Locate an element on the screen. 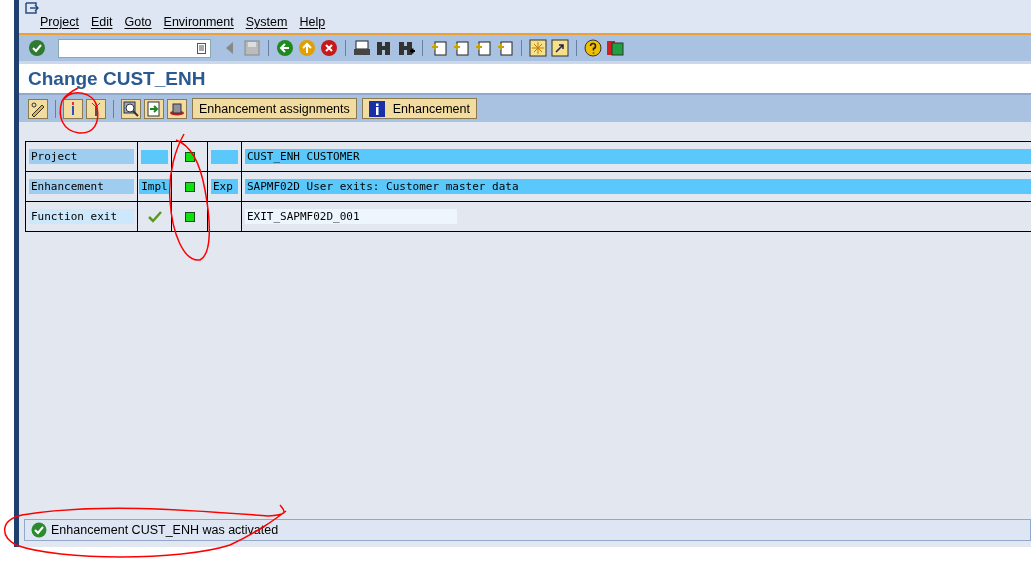 The height and width of the screenshot is (562, 1031). menu-item: Help is located at coordinates (312, 22).